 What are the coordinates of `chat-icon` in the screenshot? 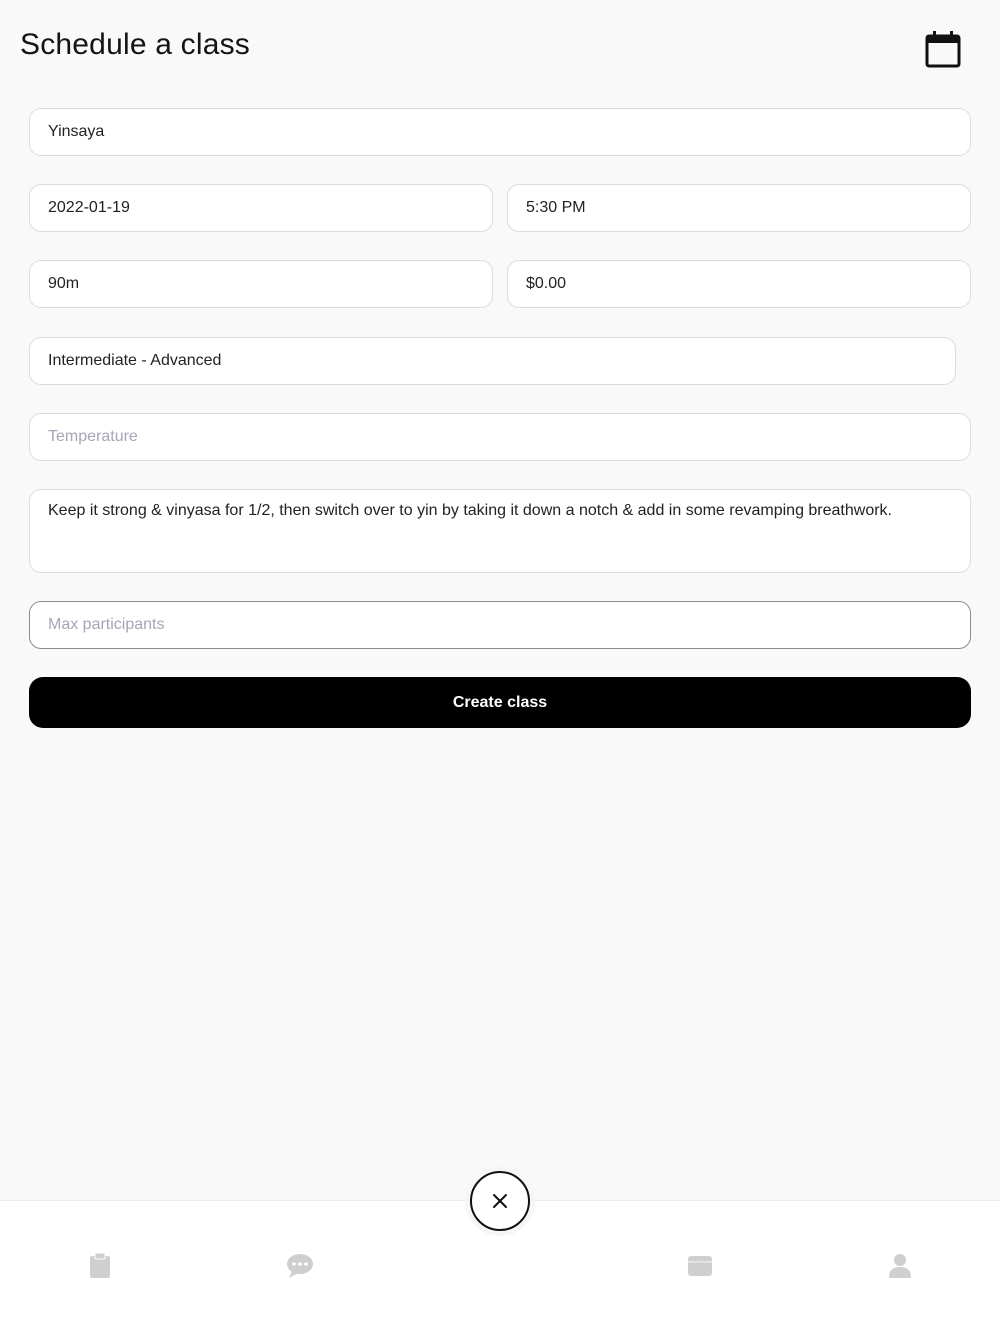 It's located at (300, 1266).